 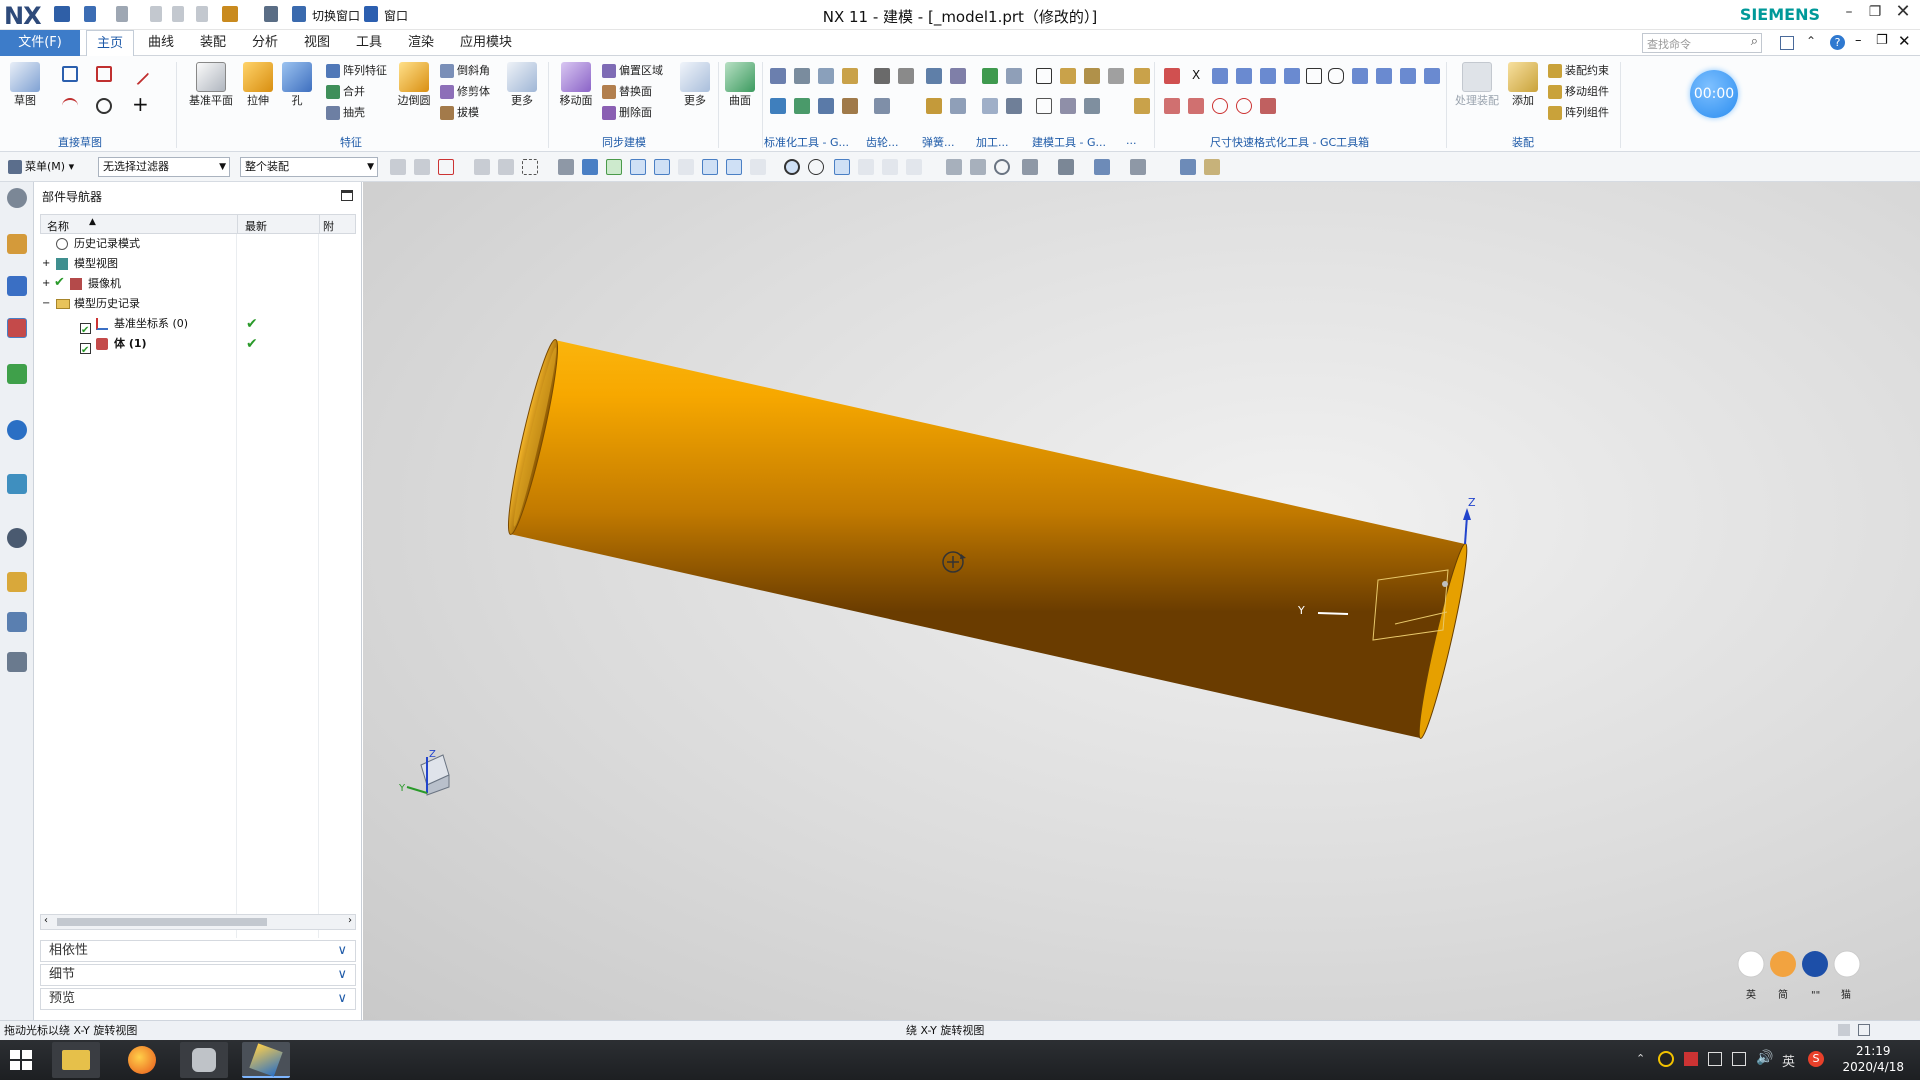 What do you see at coordinates (958, 76) in the screenshot?
I see `spring-tool-2-icon` at bounding box center [958, 76].